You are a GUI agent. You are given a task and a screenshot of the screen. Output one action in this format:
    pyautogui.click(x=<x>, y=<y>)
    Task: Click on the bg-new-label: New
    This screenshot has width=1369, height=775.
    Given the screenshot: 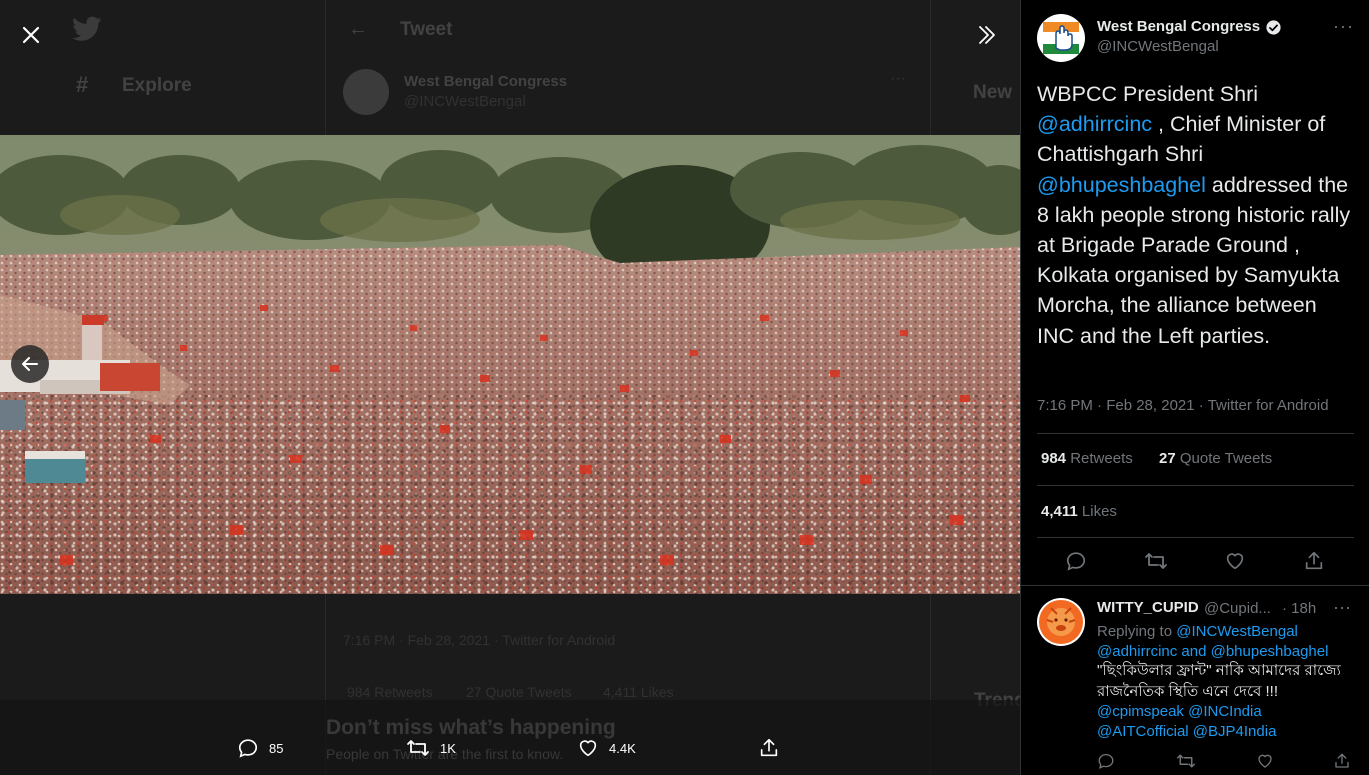 What is the action you would take?
    pyautogui.click(x=993, y=92)
    